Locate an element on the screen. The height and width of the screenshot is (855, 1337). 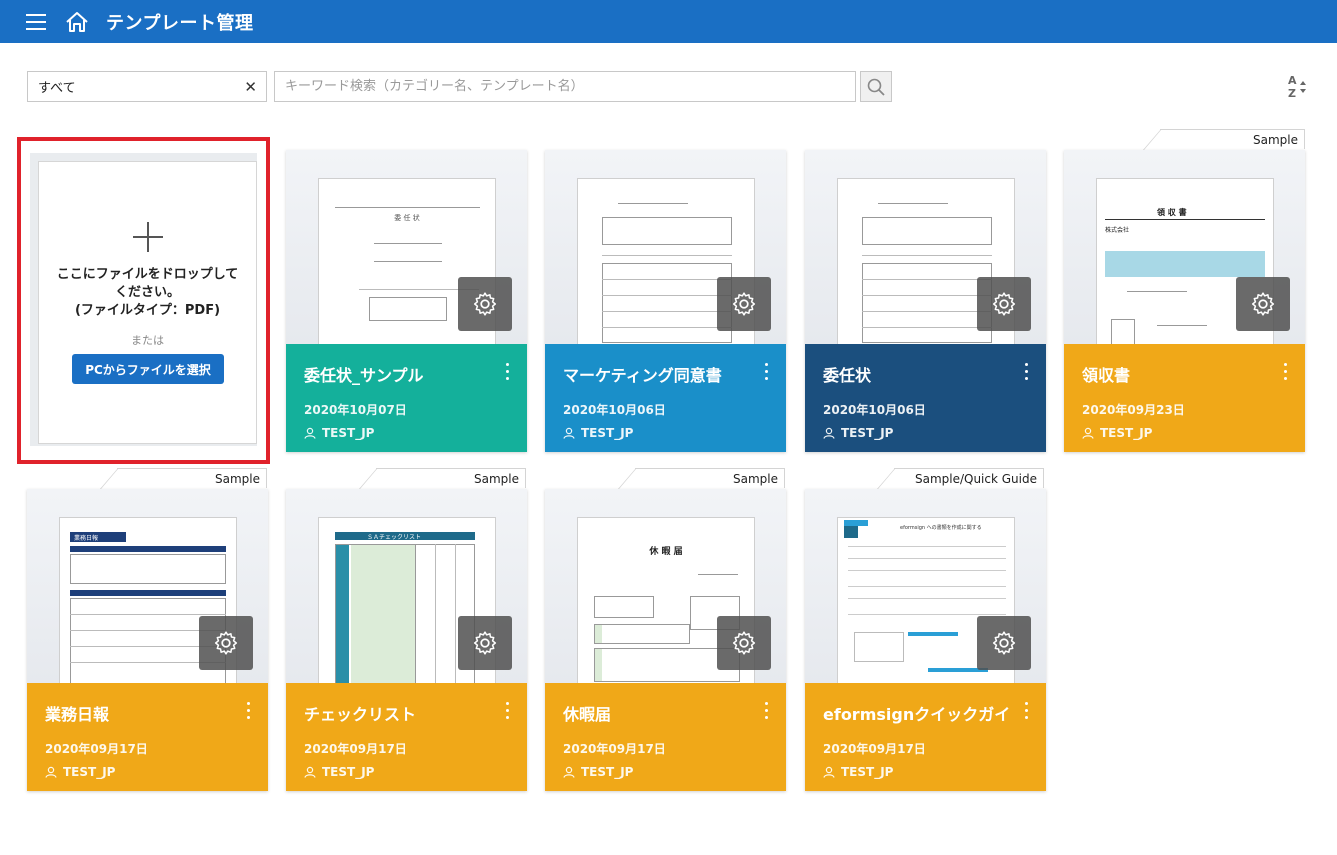
category-value: すべて is located at coordinates (57, 88).